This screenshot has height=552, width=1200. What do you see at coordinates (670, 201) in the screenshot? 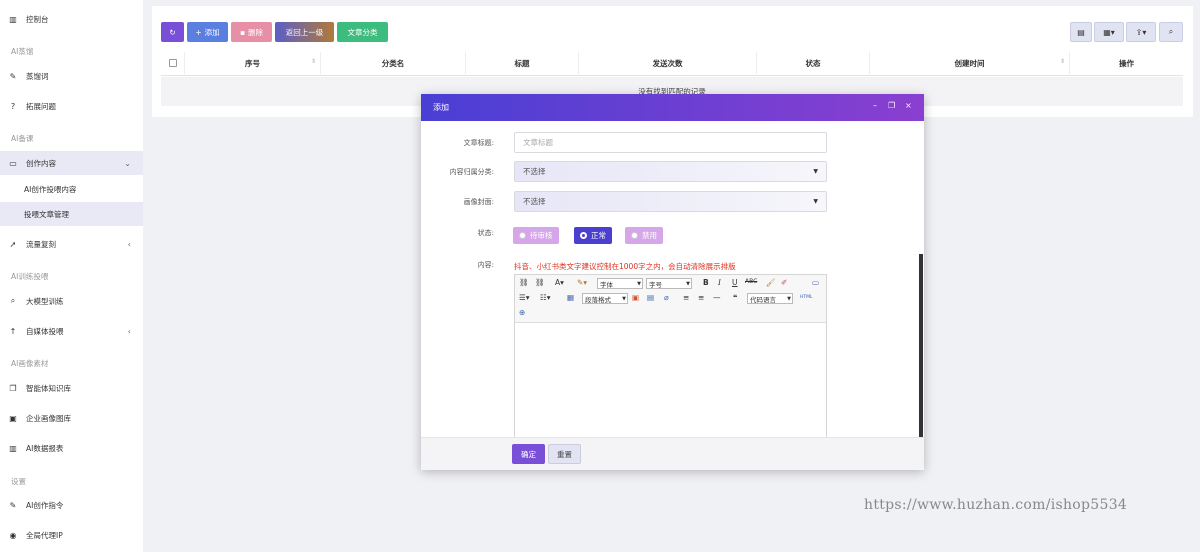
I see `cover-select: 不选择 ▼` at bounding box center [670, 201].